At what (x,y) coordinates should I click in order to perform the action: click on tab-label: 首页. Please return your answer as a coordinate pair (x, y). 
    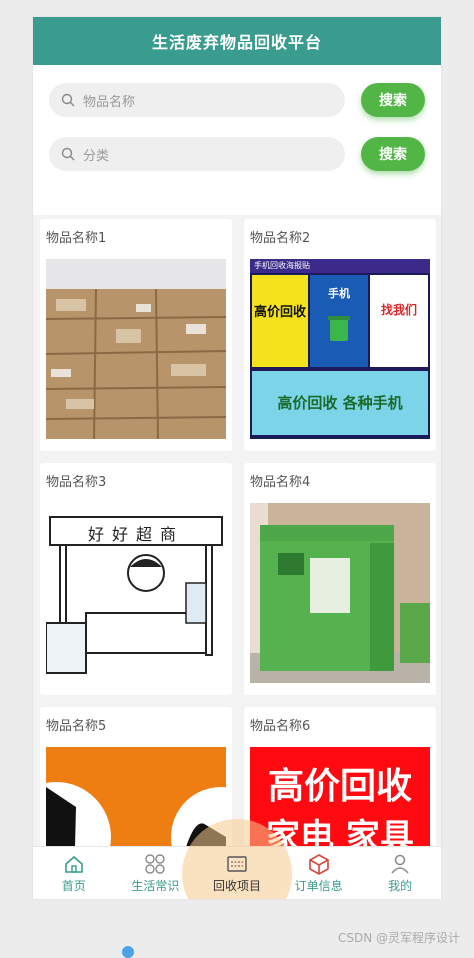
    Looking at the image, I should click on (73, 885).